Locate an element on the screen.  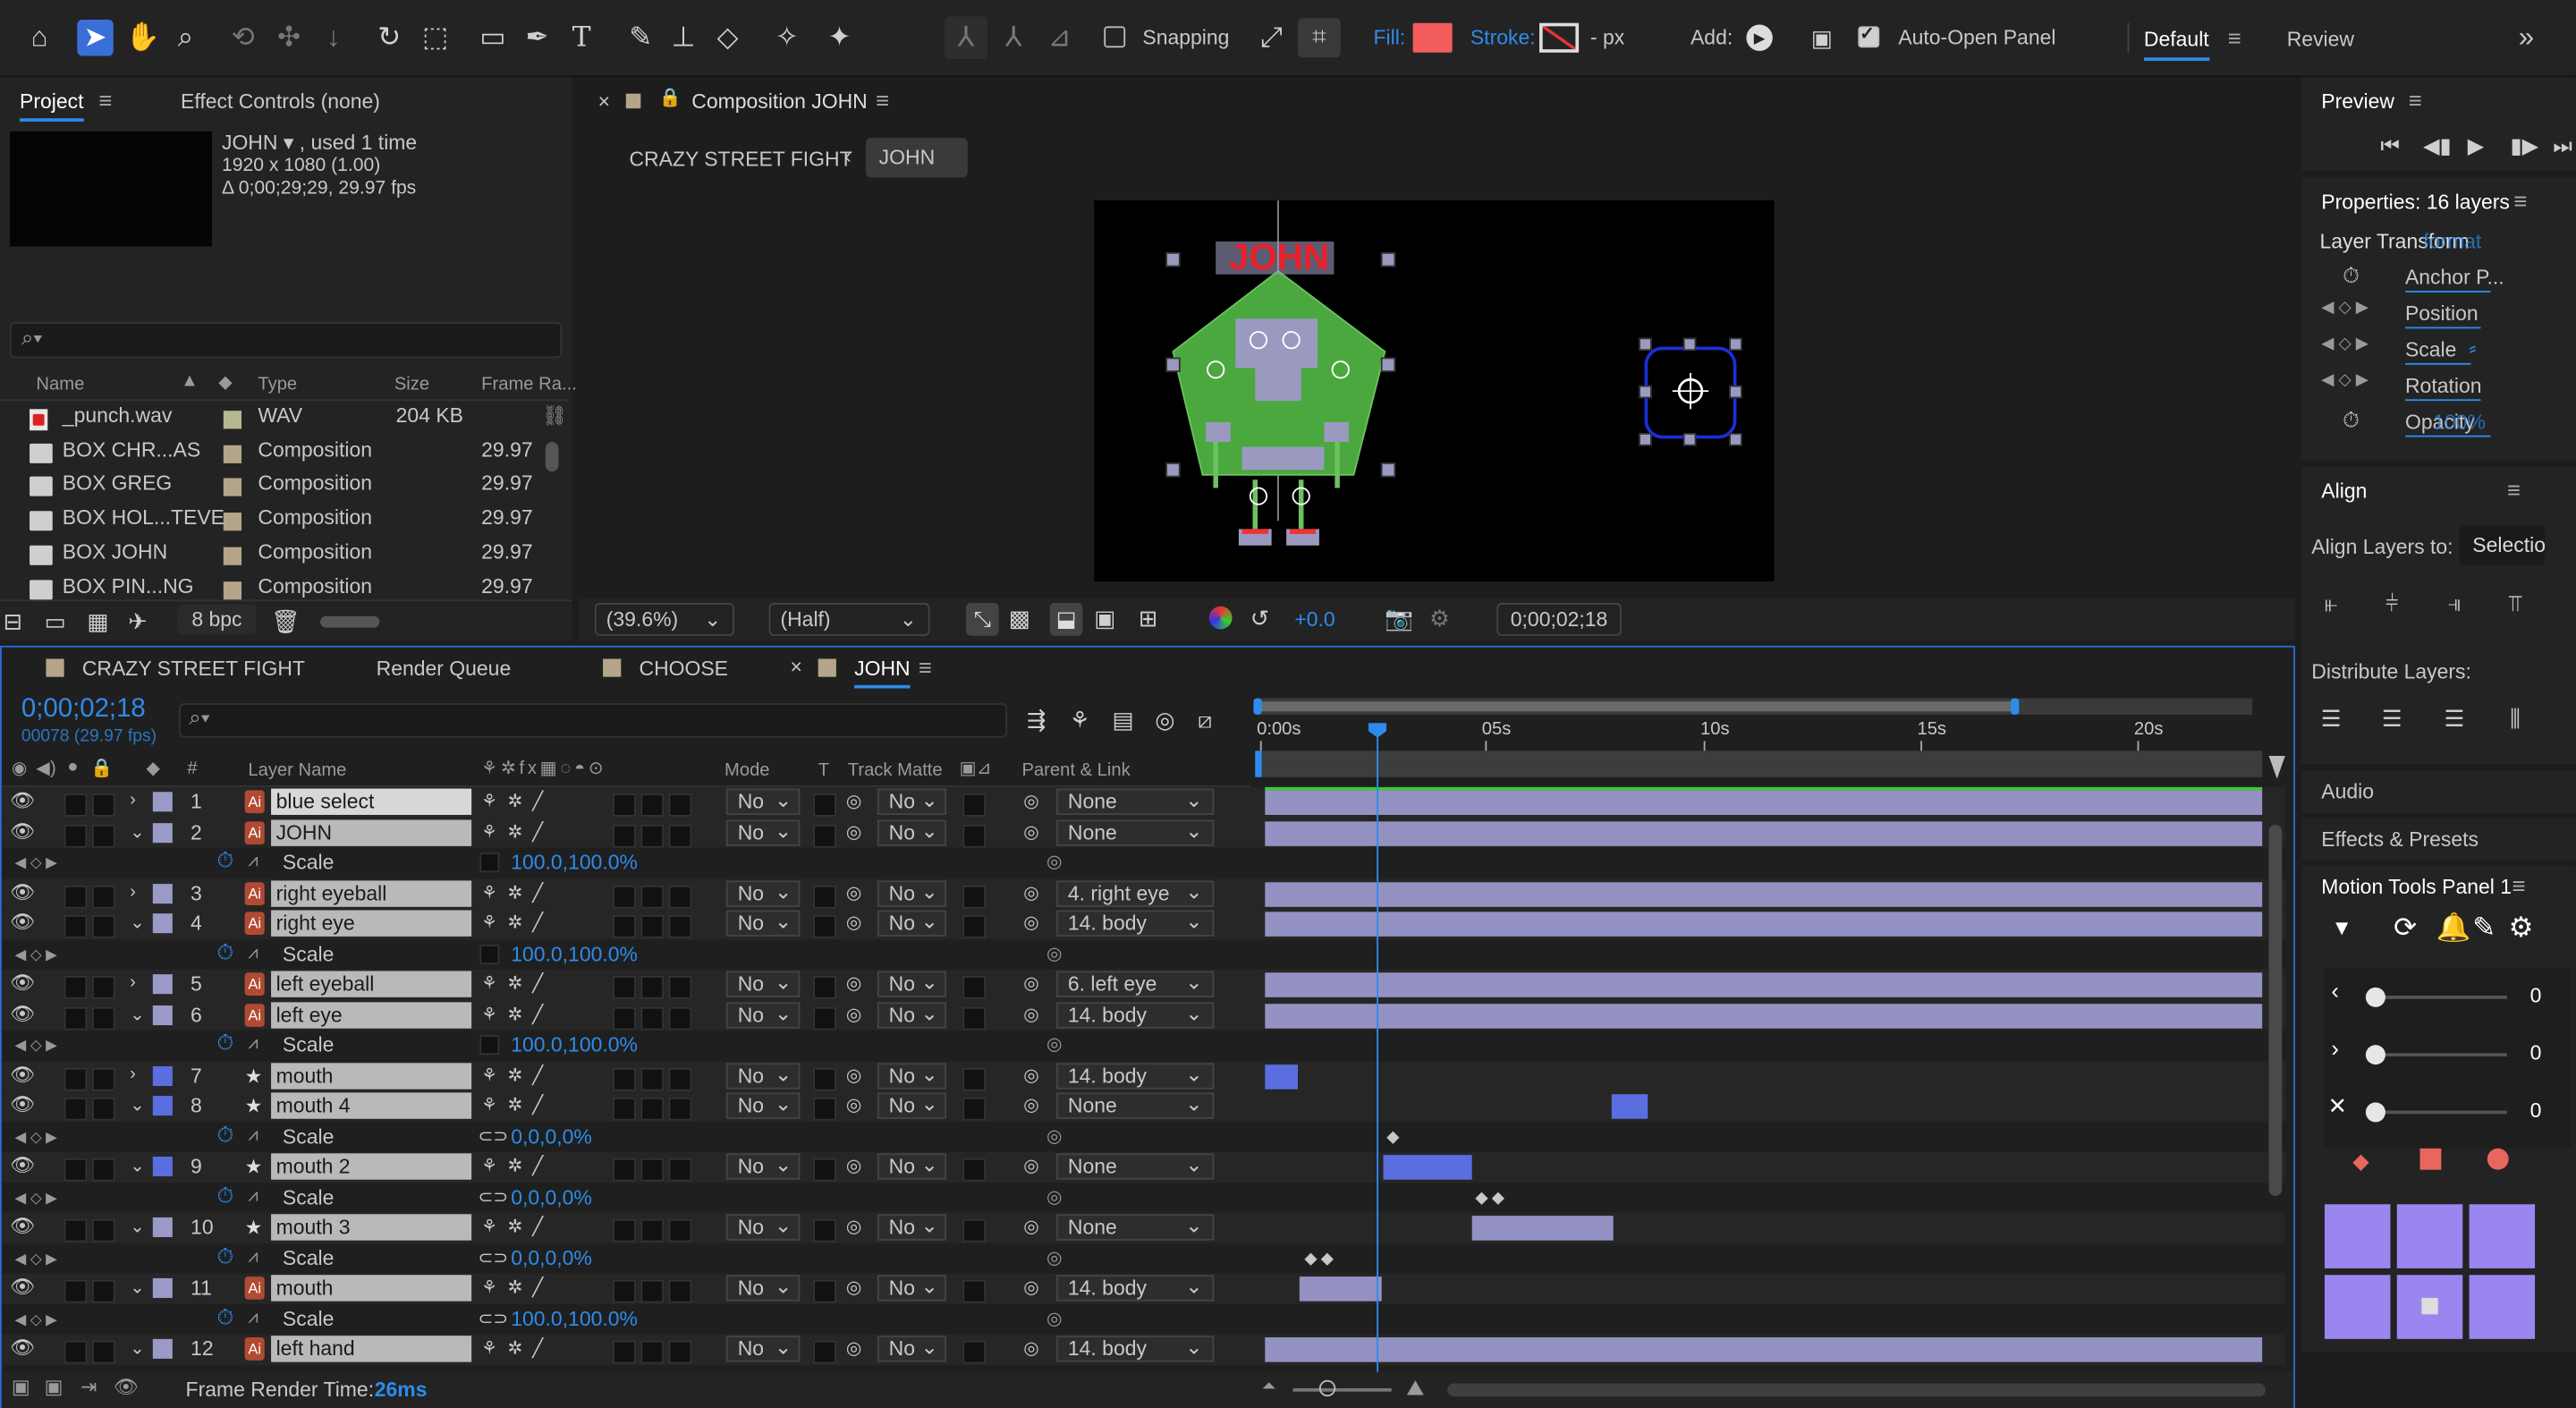
property-value: 0,0,0,0% is located at coordinates (551, 1257).